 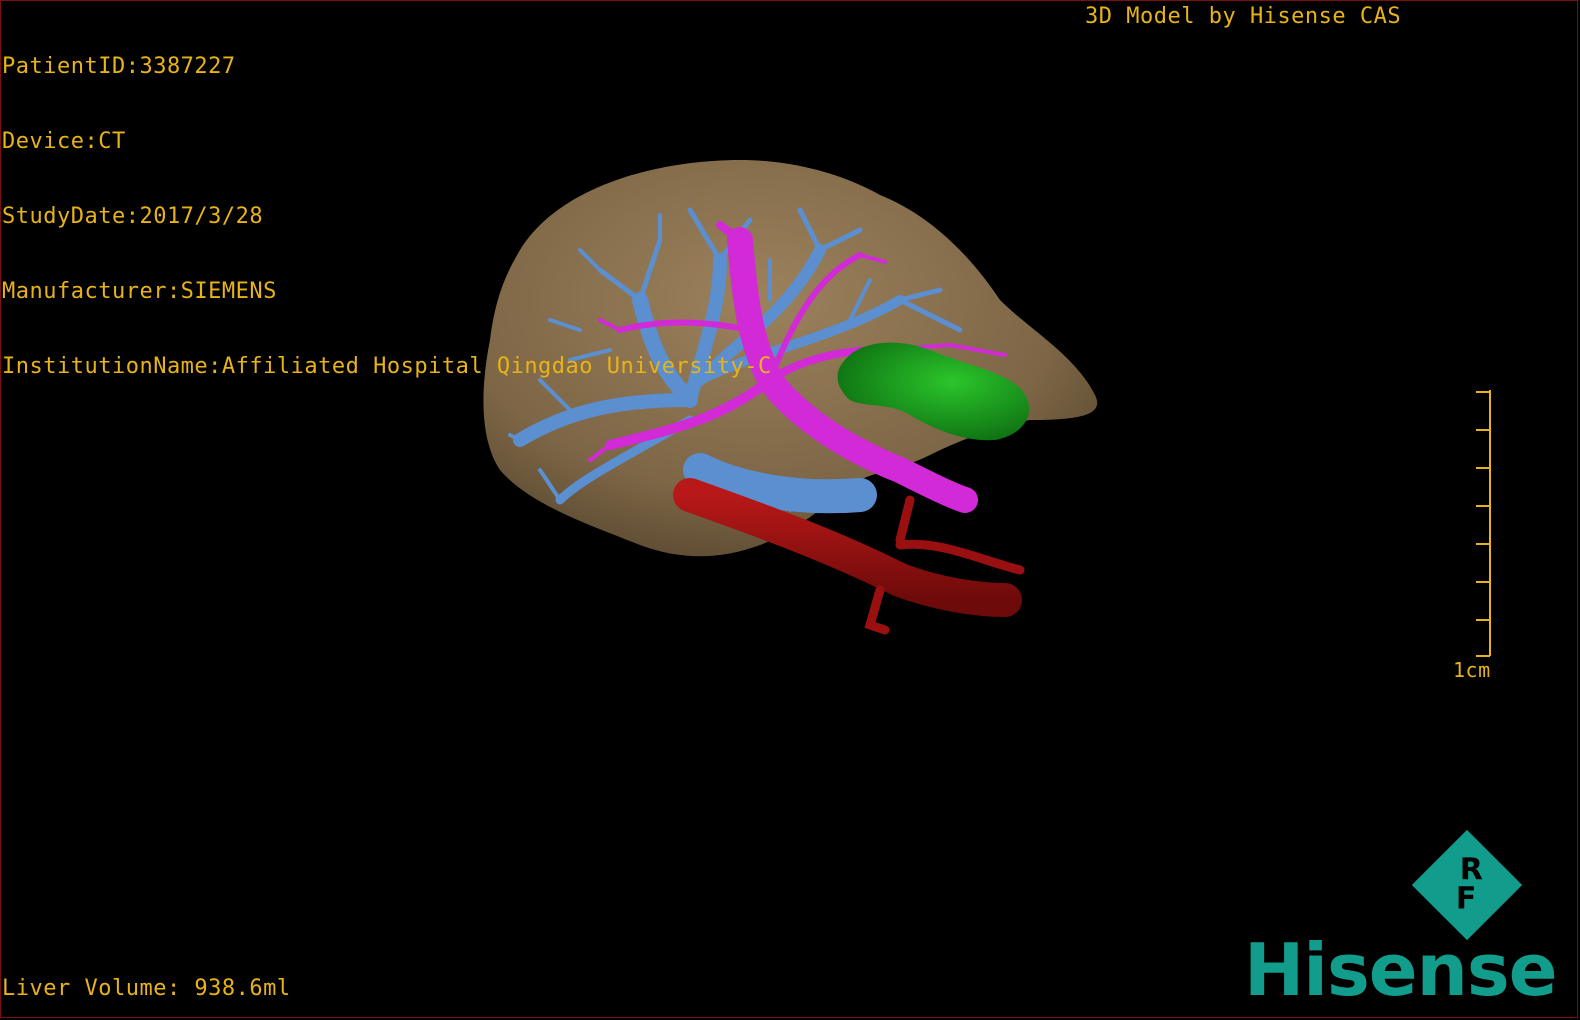 I want to click on badge-letter-f: F, so click(x=1466, y=899).